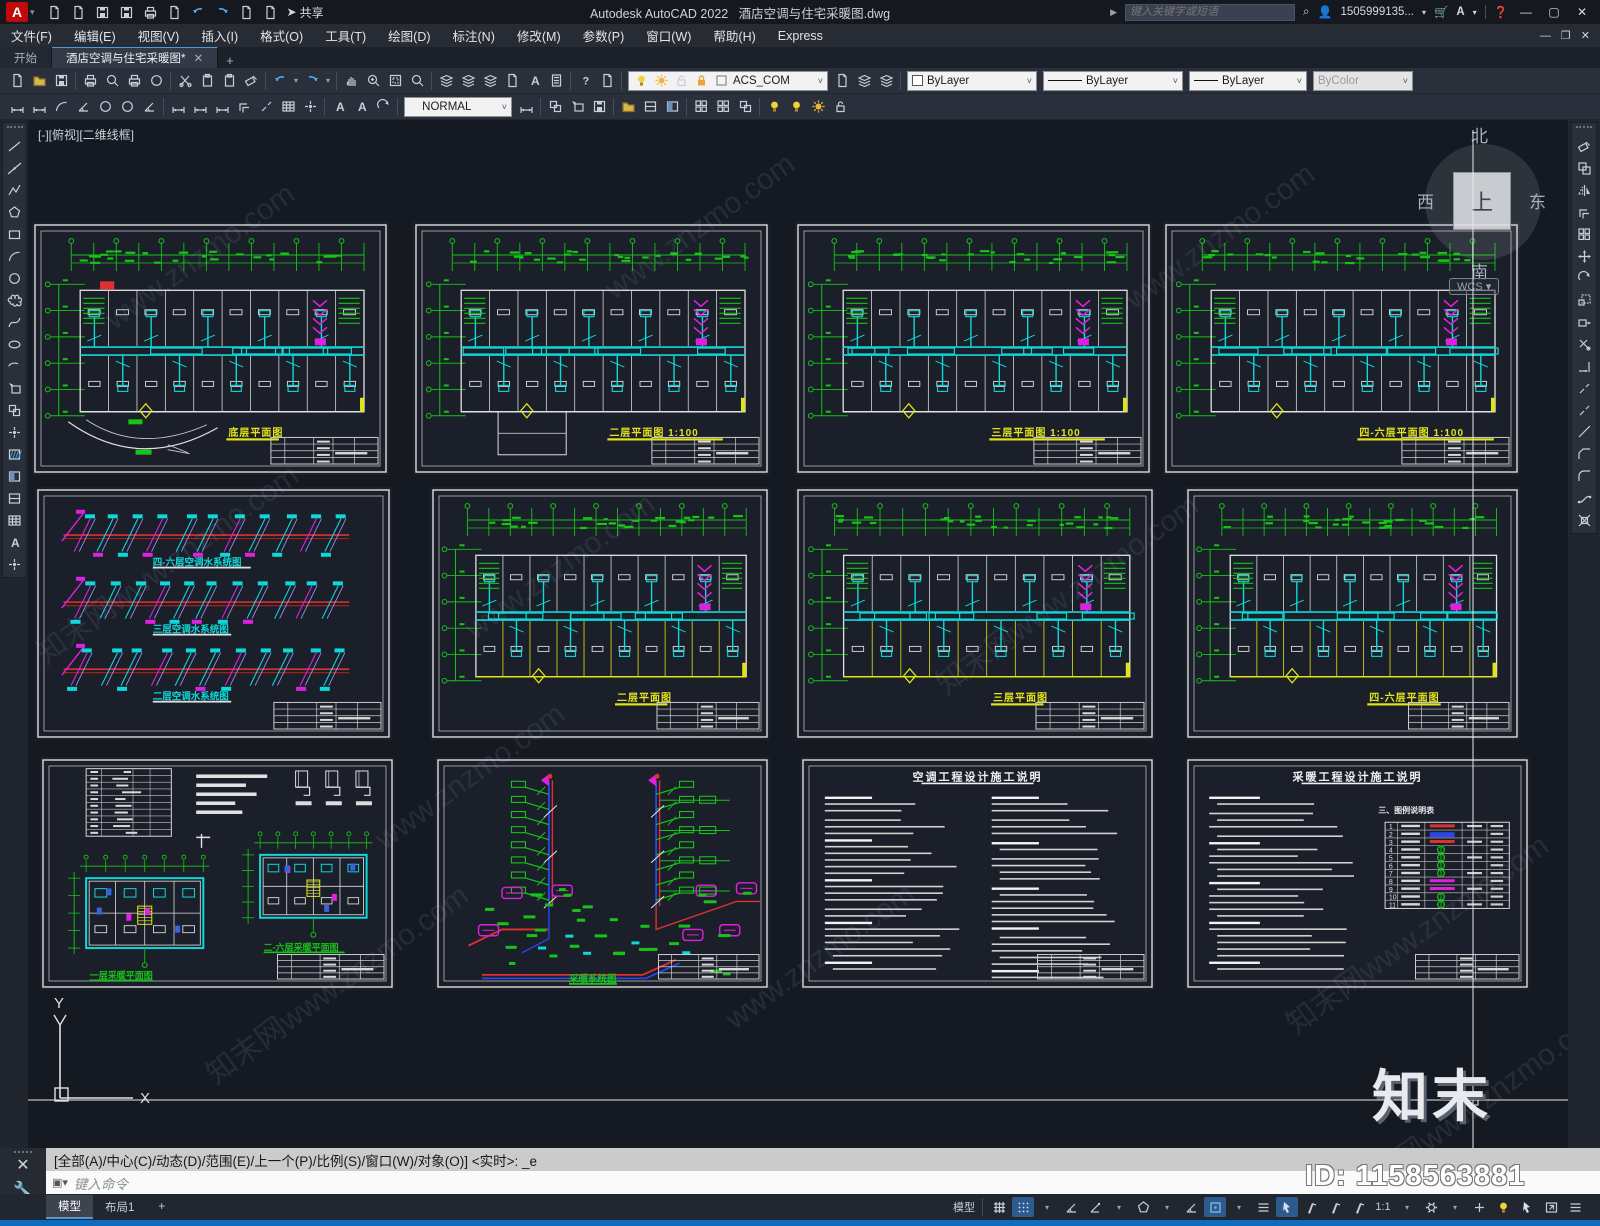 The image size is (1600, 1226). I want to click on join-icon, so click(1584, 432).